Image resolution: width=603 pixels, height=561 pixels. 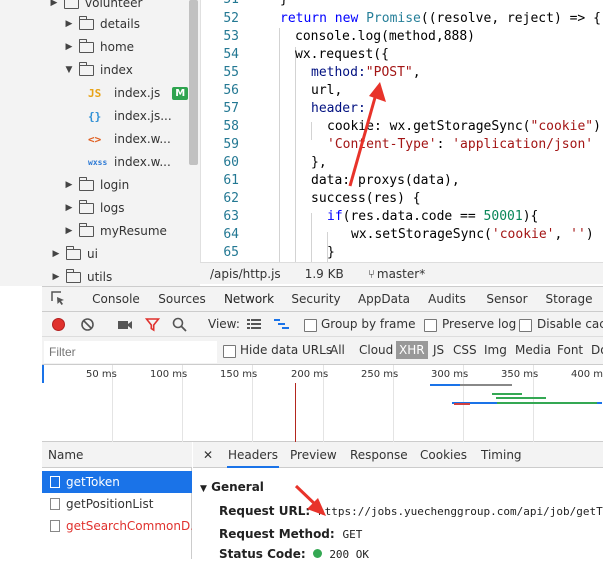 What do you see at coordinates (130, 352) in the screenshot?
I see `filter-input` at bounding box center [130, 352].